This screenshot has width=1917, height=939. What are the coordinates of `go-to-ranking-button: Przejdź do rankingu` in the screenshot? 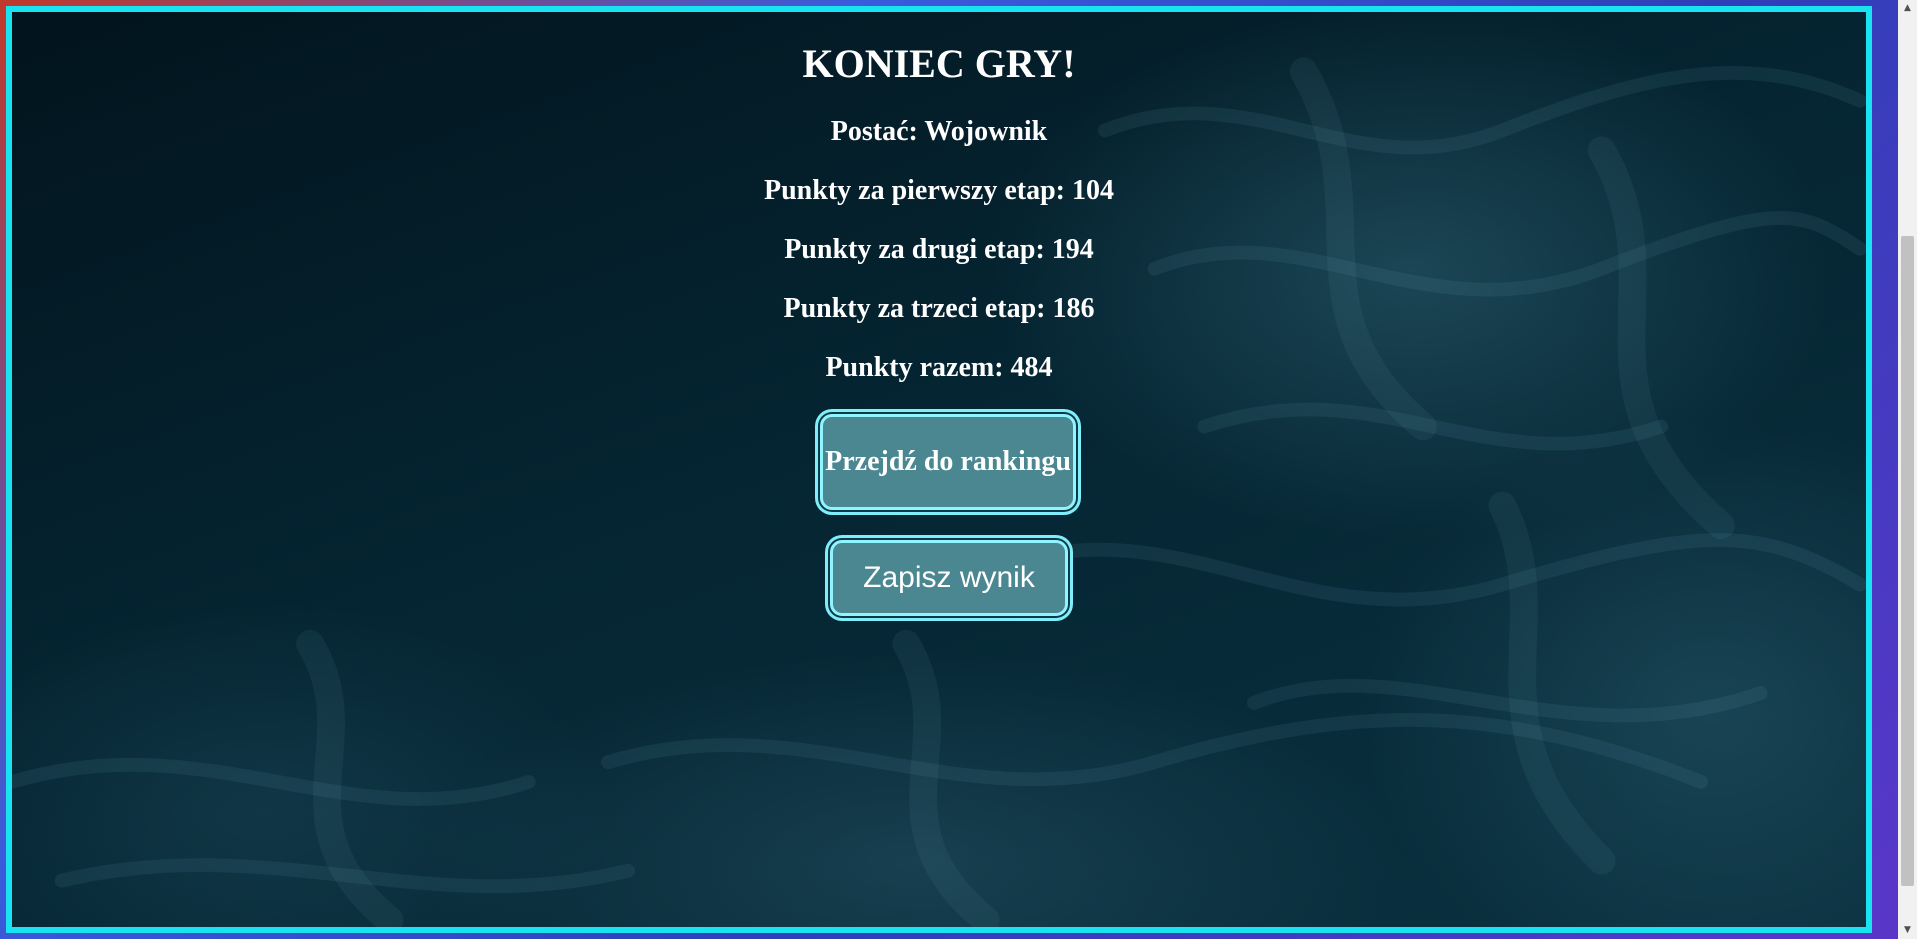 It's located at (948, 462).